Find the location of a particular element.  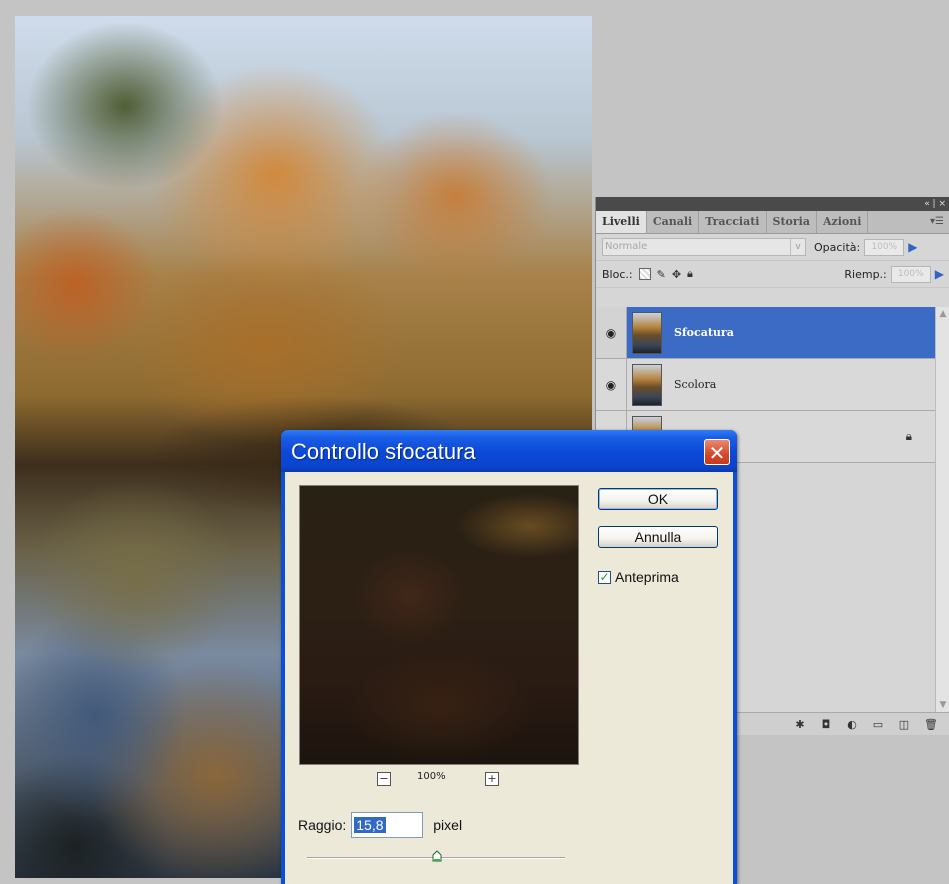

radius-slider is located at coordinates (436, 856).